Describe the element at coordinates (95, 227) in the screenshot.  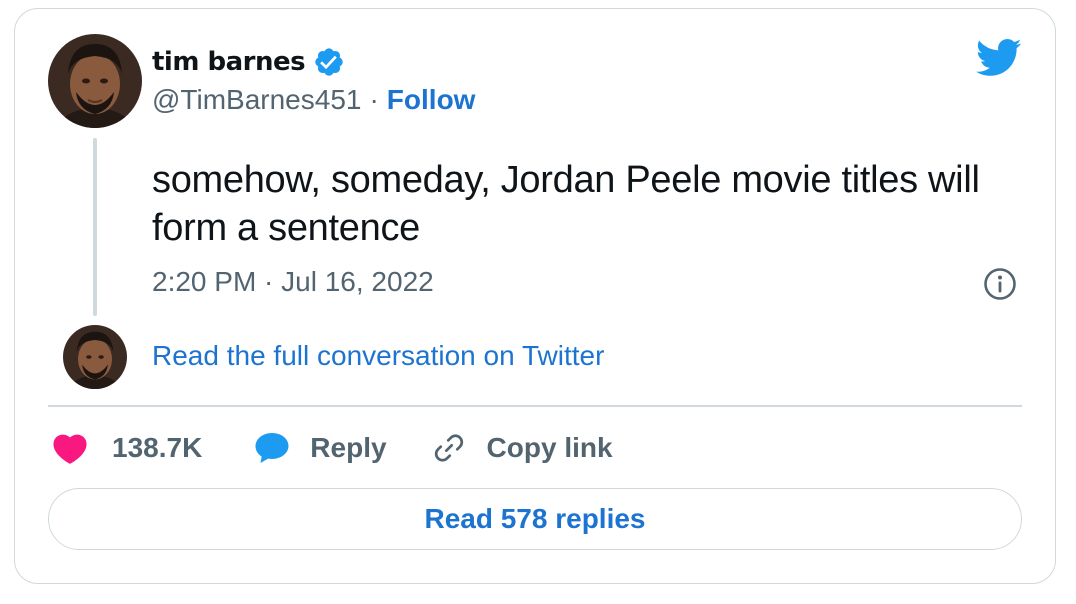
I see `thread-connector-line` at that location.